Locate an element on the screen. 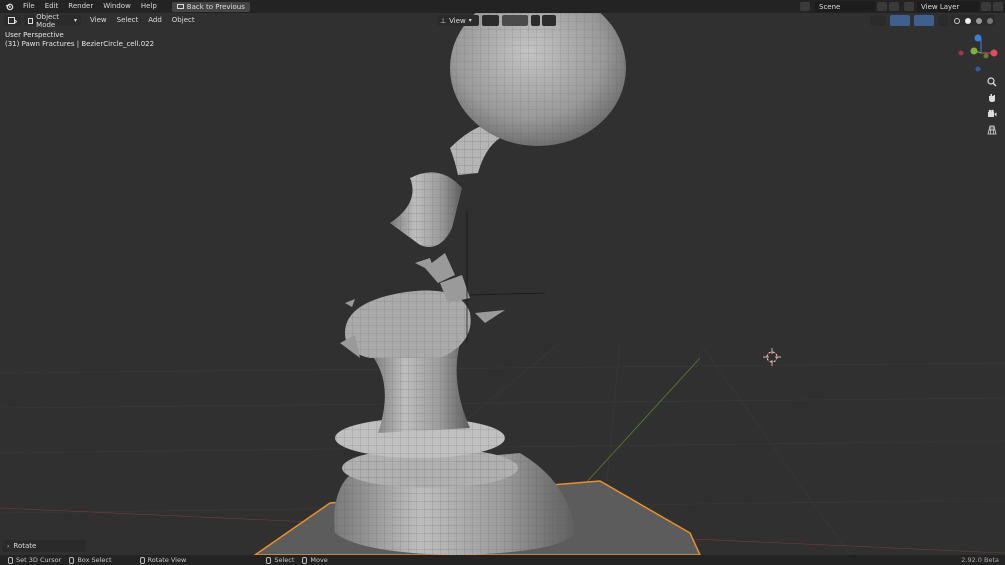  delete-scene-icon is located at coordinates (894, 6).